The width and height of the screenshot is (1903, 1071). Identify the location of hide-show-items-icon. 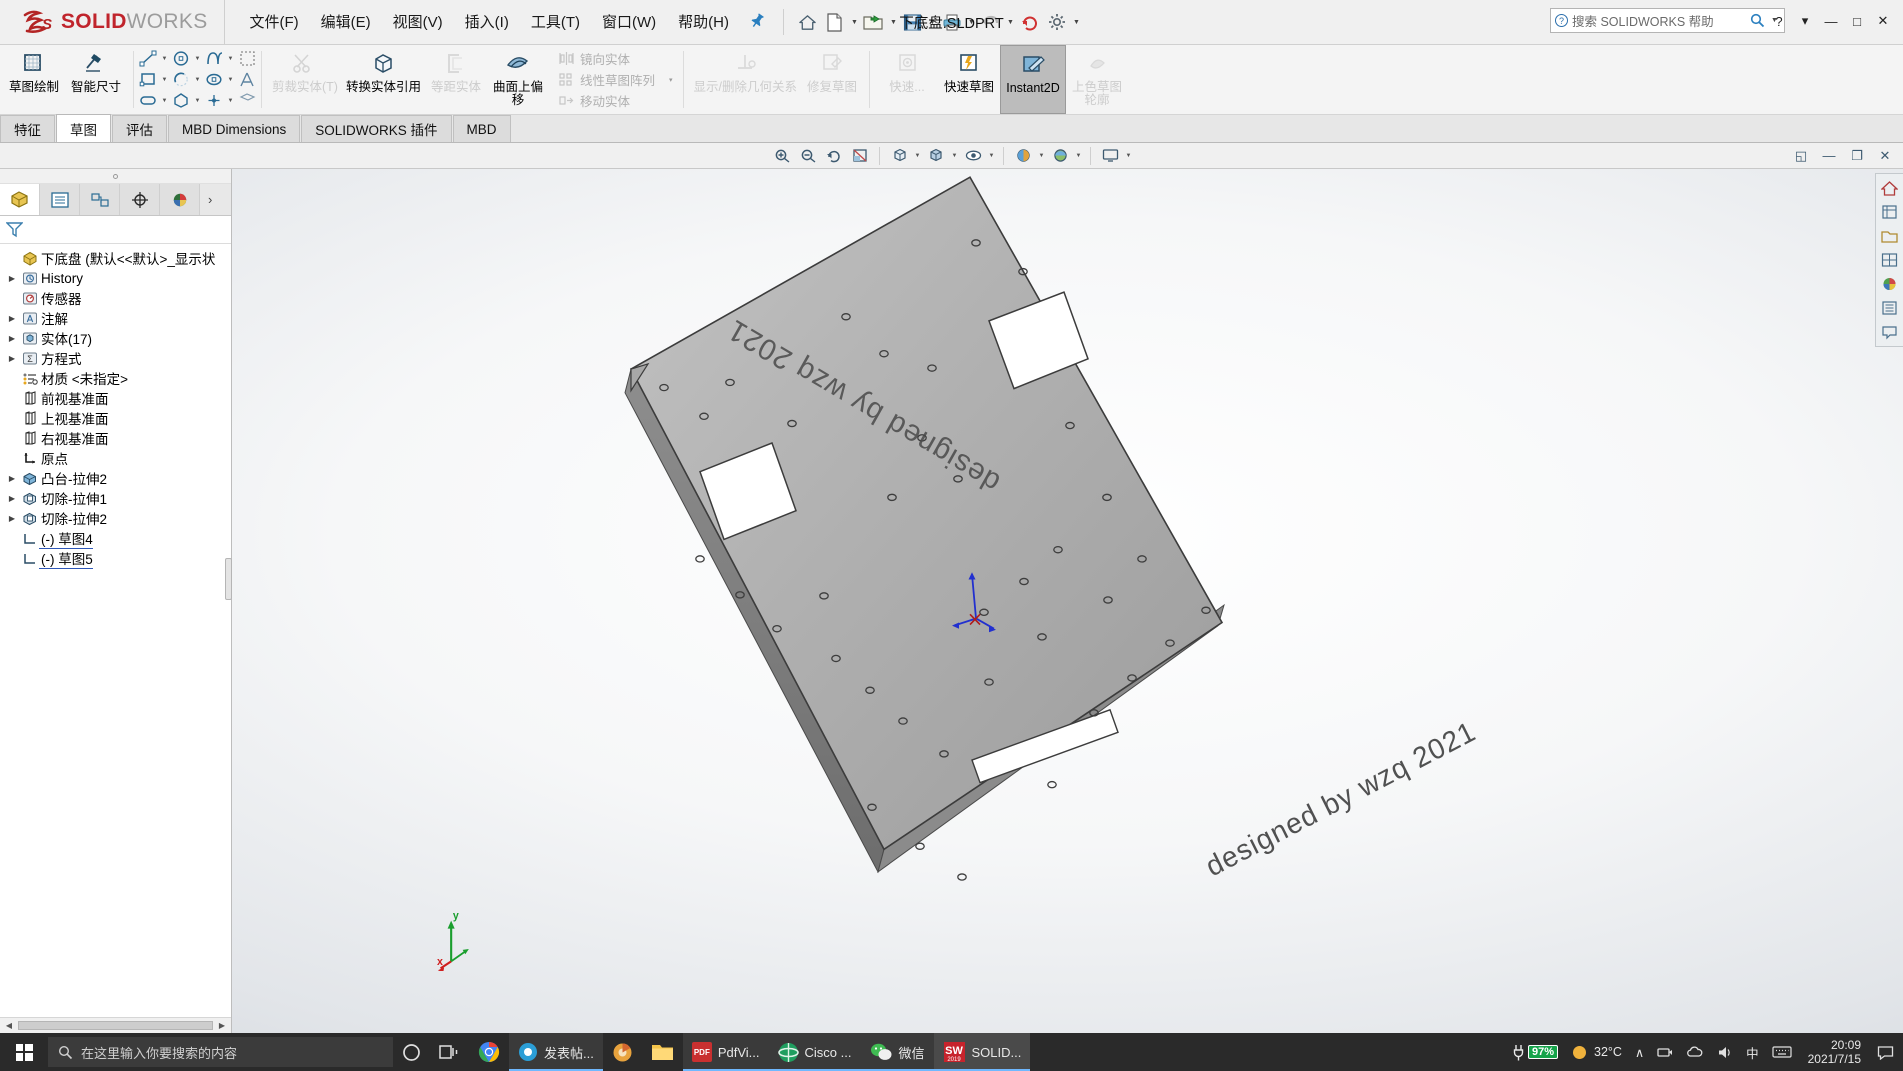
(973, 156).